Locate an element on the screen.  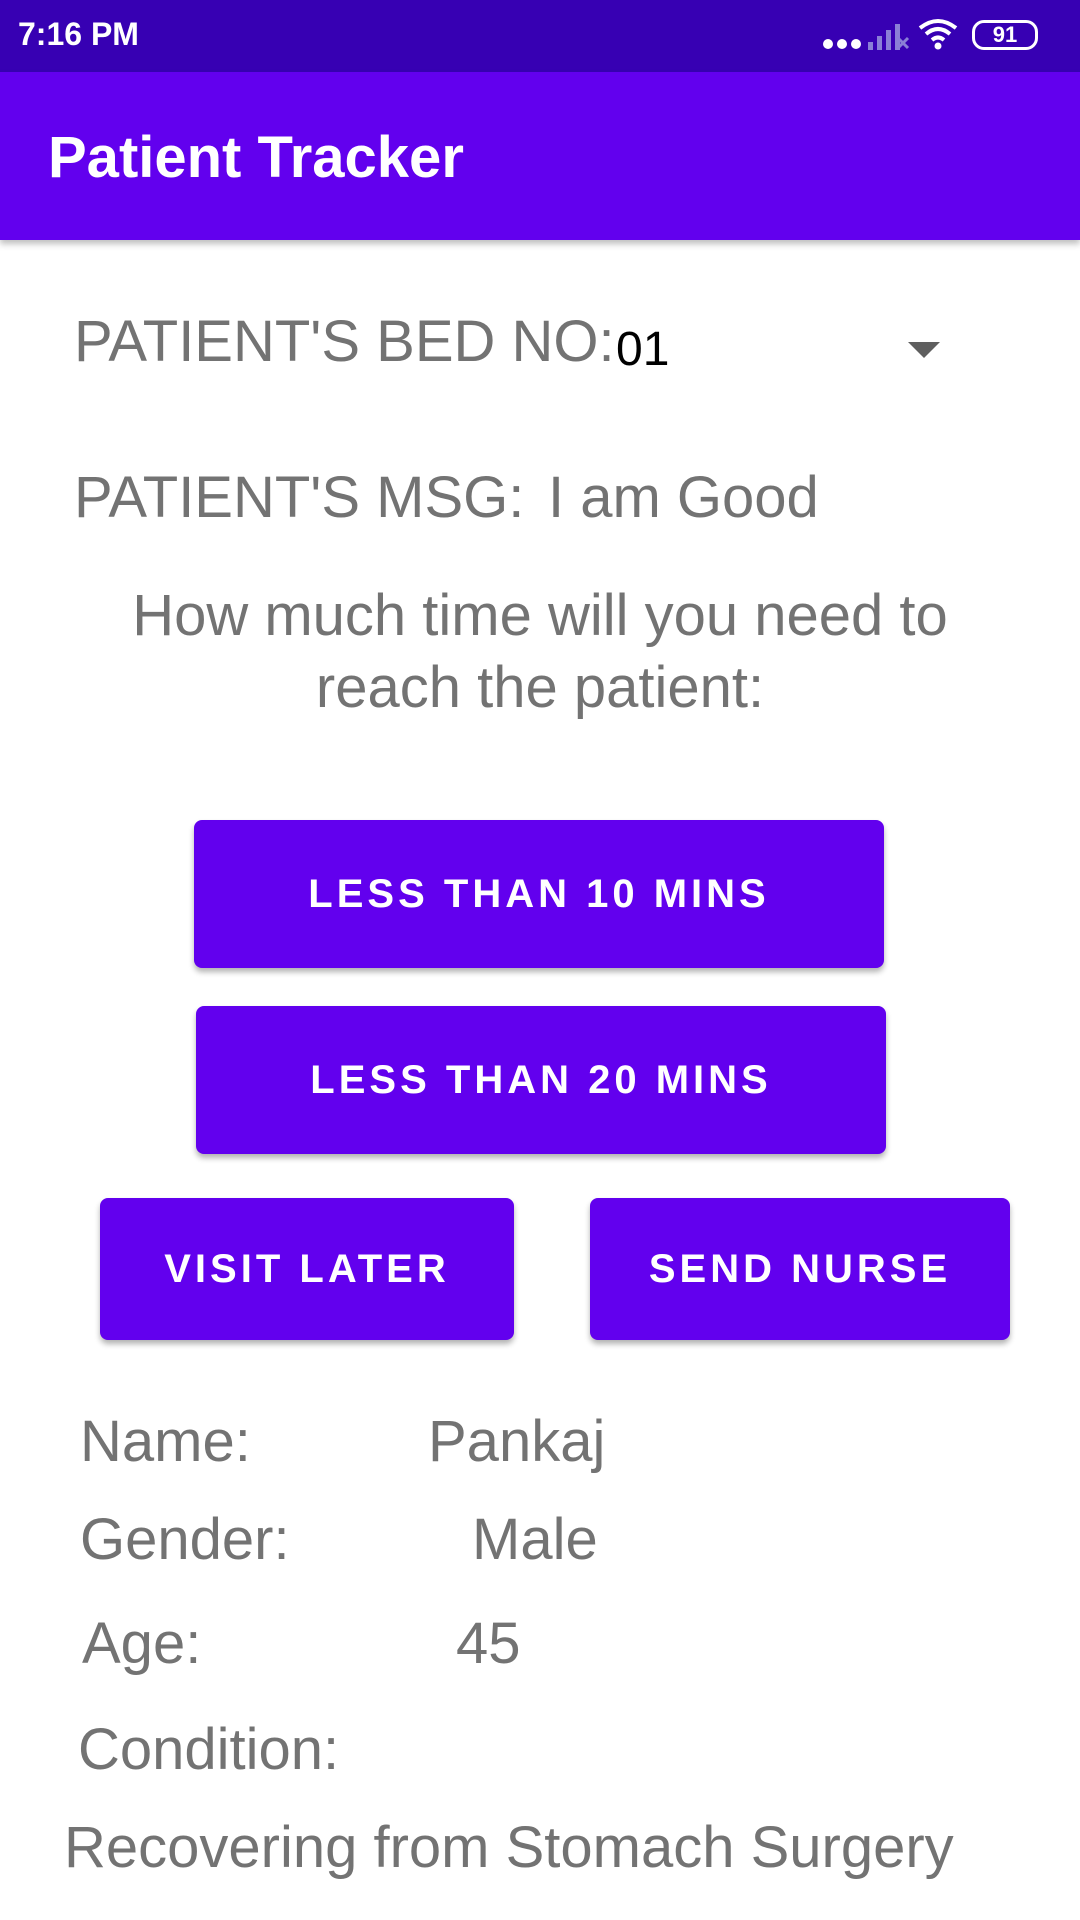
dropdown-arrow-icon is located at coordinates (924, 350).